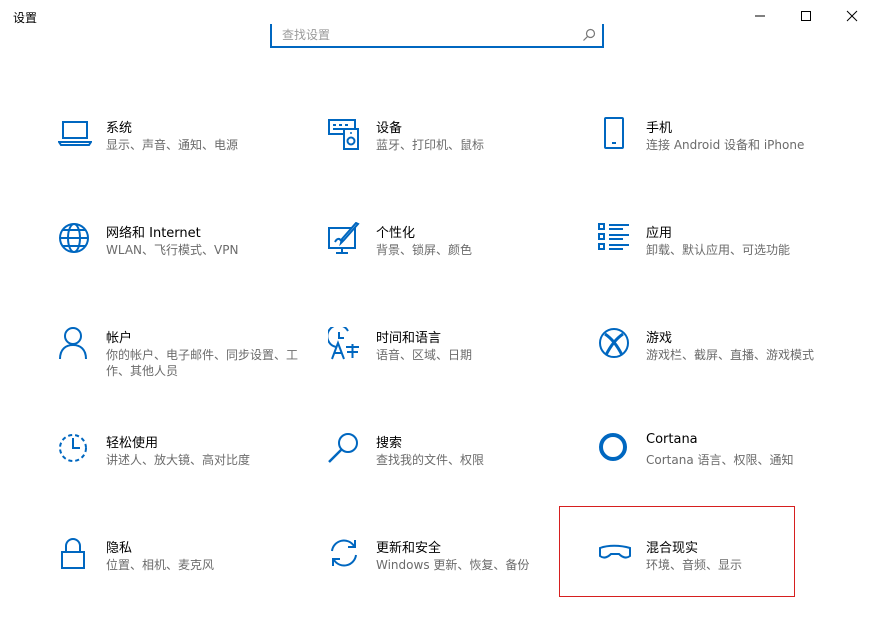 Image resolution: width=875 pixels, height=627 pixels. I want to click on ease-of-access-icon, so click(75, 449).